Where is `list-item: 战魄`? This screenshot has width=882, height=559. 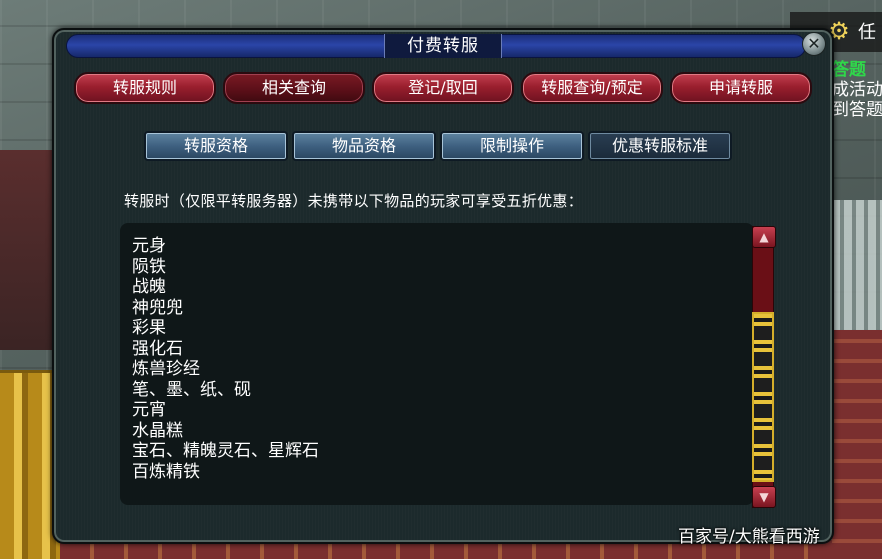 list-item: 战魄 is located at coordinates (149, 287).